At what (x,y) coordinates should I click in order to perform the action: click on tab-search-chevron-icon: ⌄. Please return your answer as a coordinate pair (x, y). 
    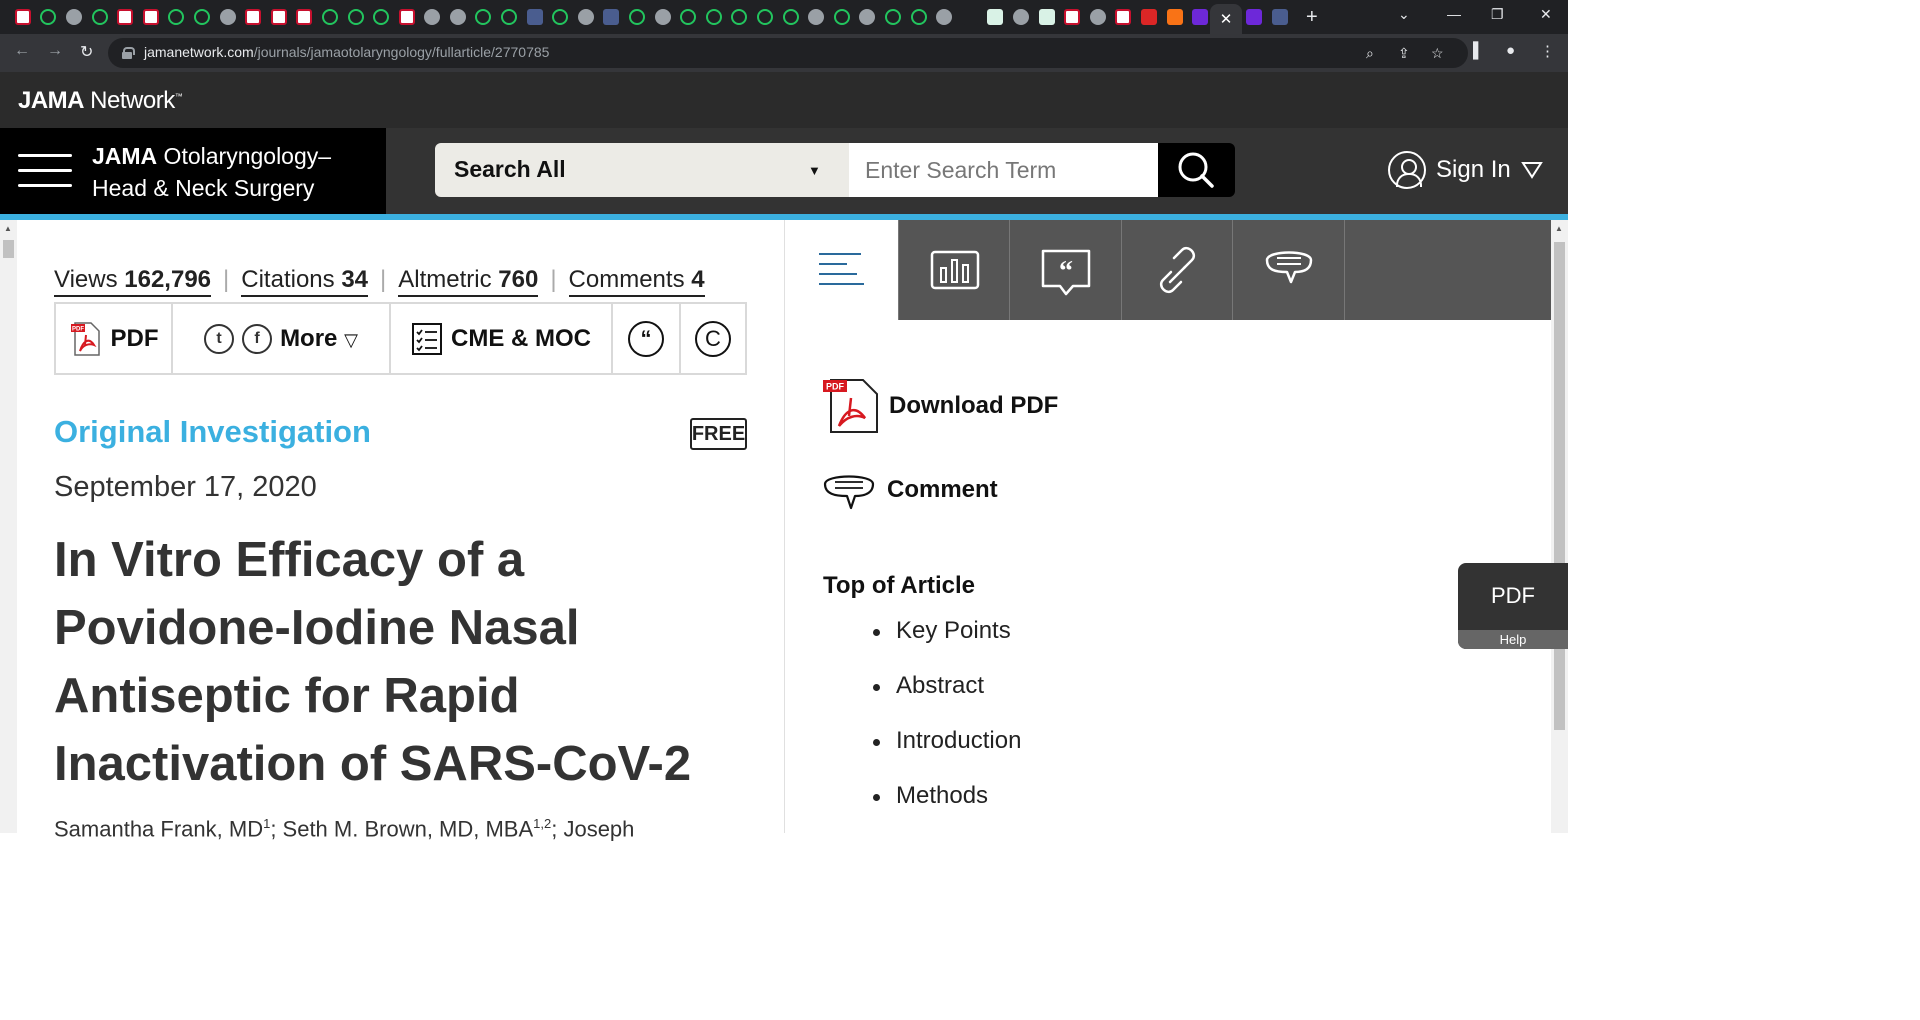
    Looking at the image, I should click on (1404, 14).